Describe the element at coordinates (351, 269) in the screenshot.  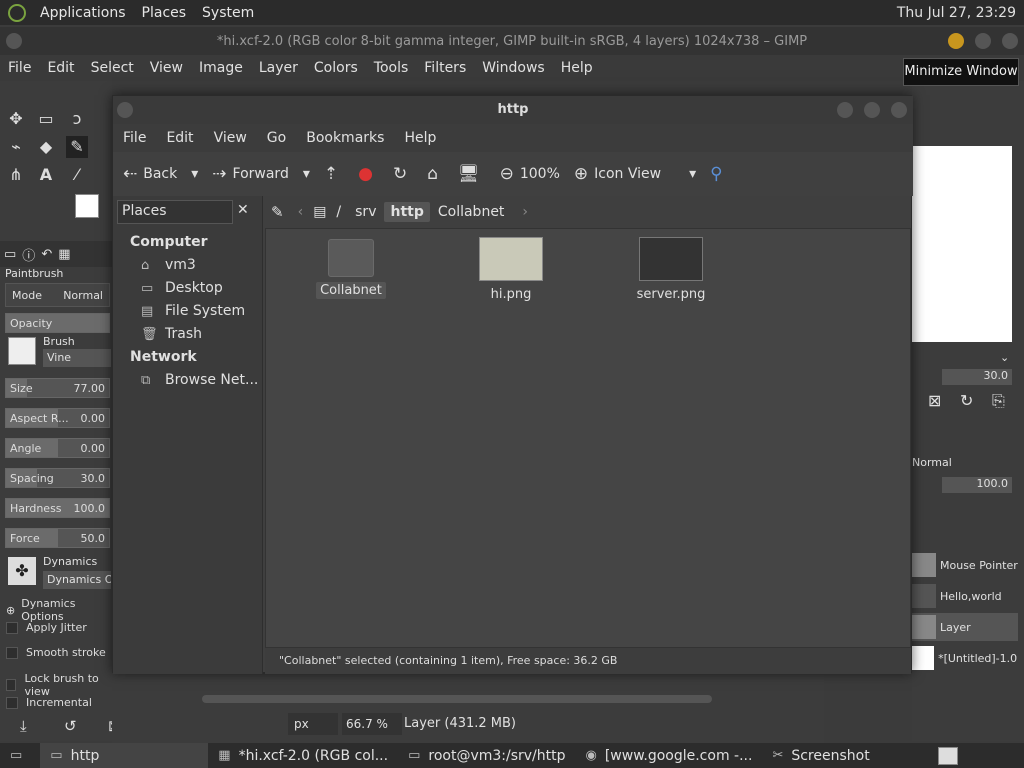
I see `file-item-collabnet: Collabnet` at that location.